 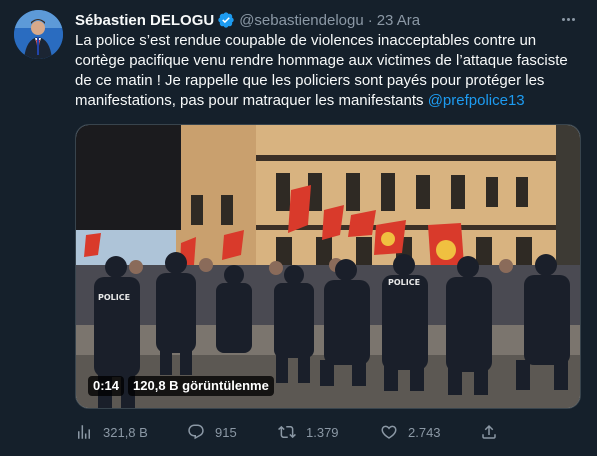 I want to click on author-name: Sébastien DELOGU, so click(x=144, y=20).